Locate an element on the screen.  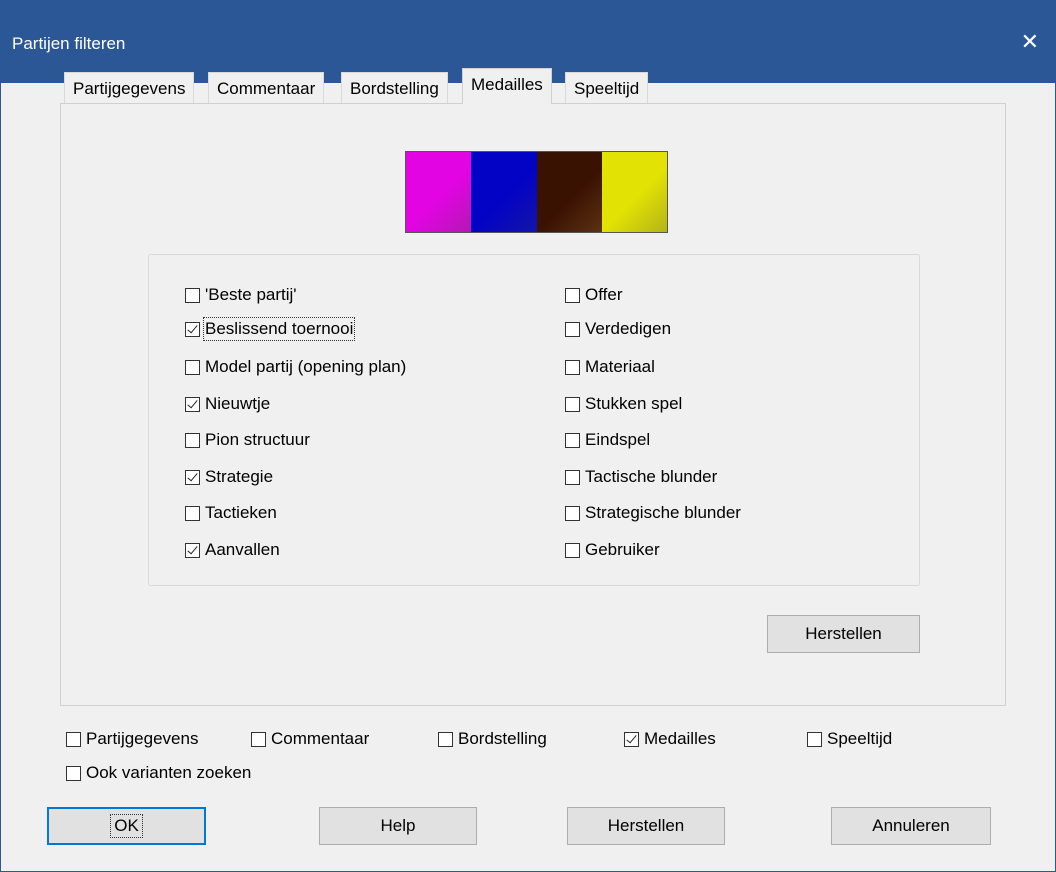
medal-beste-partij-checkbox: 'Beste partij' is located at coordinates (241, 295).